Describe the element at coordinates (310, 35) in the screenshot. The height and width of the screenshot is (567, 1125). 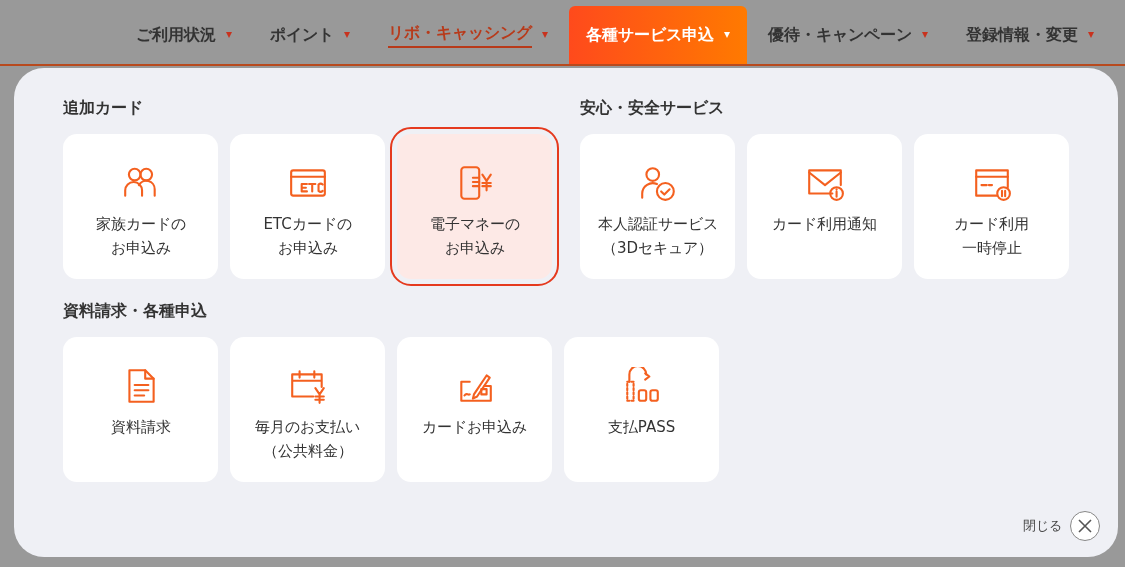
I see `nav-tab: ポイント` at that location.